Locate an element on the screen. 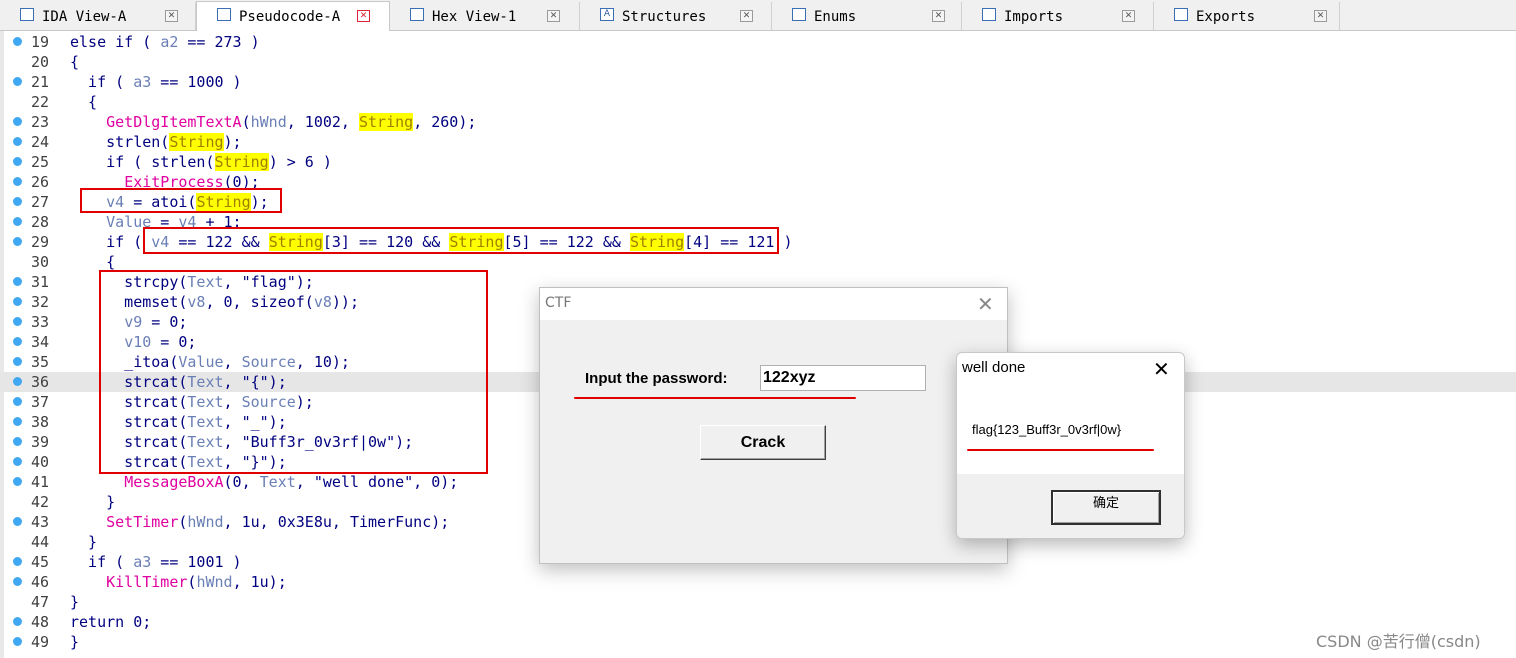 The width and height of the screenshot is (1516, 658). code-text: strlen(String); is located at coordinates (156, 142).